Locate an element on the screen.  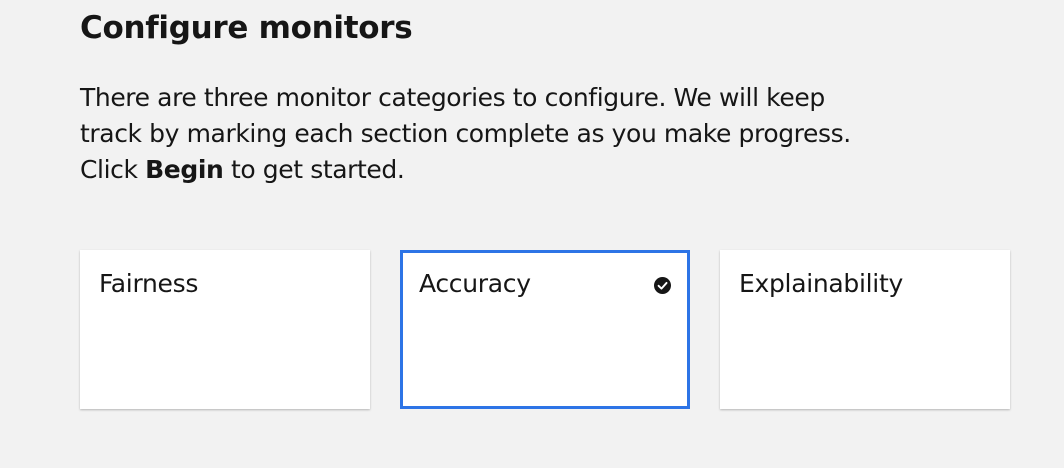
intro-click-word: Click is located at coordinates (109, 169).